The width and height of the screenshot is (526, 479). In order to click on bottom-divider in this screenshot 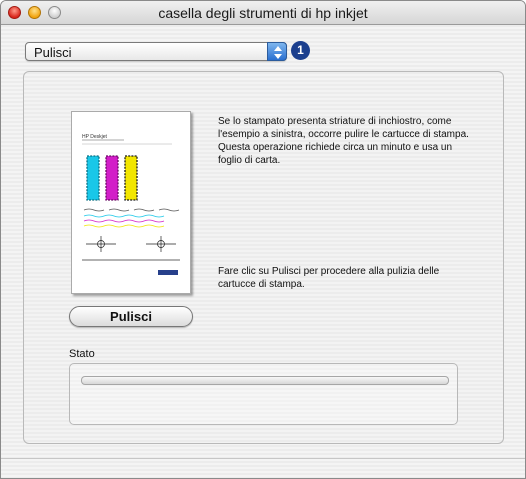, I will do `click(263, 458)`.